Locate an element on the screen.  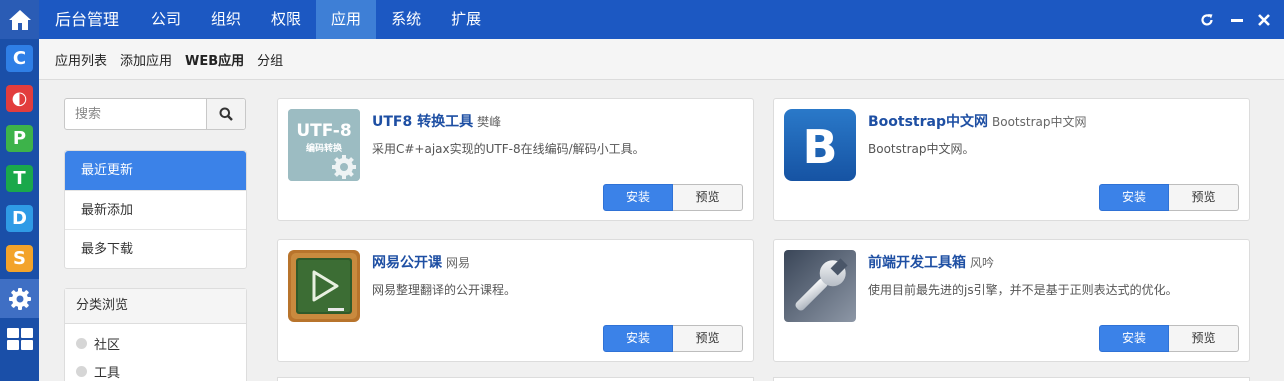
grid-icon is located at coordinates (19, 338).